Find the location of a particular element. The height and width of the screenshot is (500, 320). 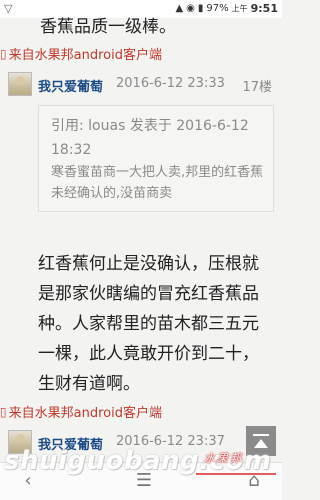

notification-icon: ▽ is located at coordinates (8, 8).